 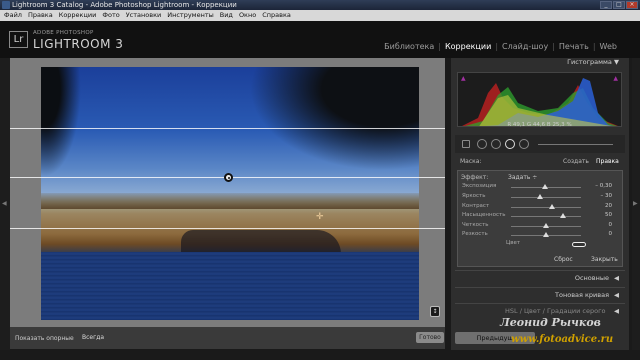 What do you see at coordinates (18, 39) in the screenshot?
I see `lightroom-logo: Lr` at bounding box center [18, 39].